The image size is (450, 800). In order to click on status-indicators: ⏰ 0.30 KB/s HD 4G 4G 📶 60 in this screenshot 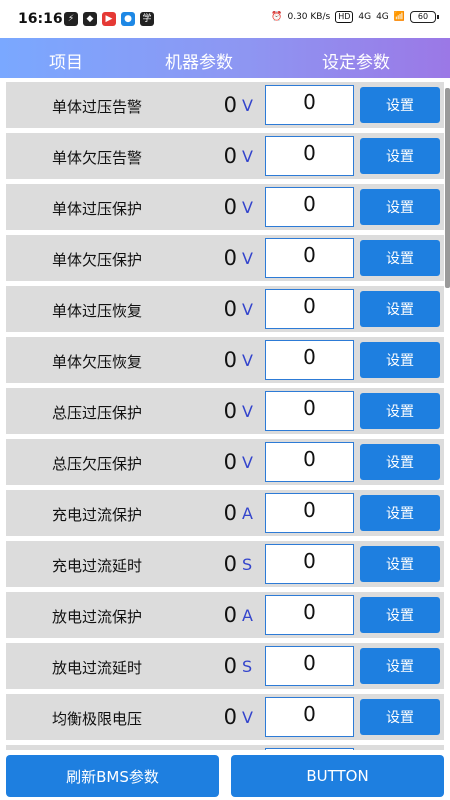, I will do `click(355, 17)`.